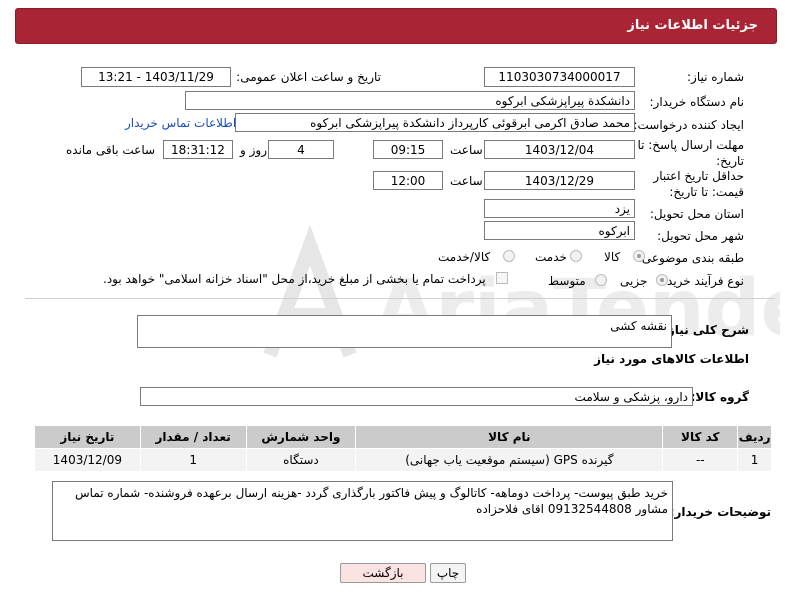 The image size is (789, 598). Describe the element at coordinates (706, 330) in the screenshot. I see `summary-label: شرح کلی نیاز:` at that location.